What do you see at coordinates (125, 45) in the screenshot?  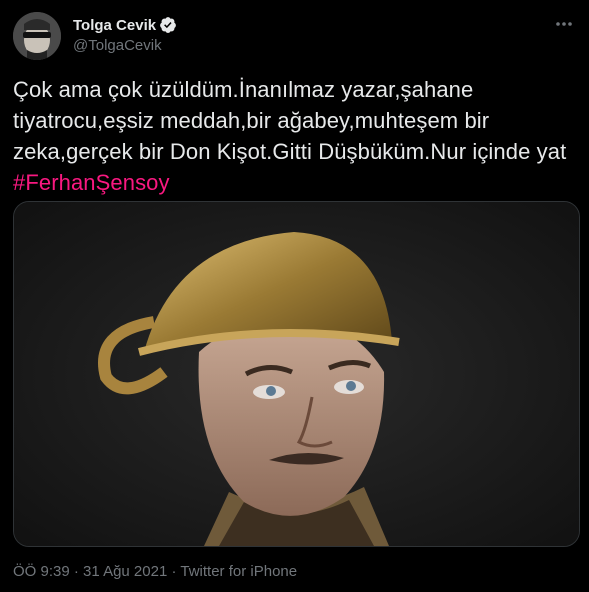 I see `author-handle: @TolgaCevik` at bounding box center [125, 45].